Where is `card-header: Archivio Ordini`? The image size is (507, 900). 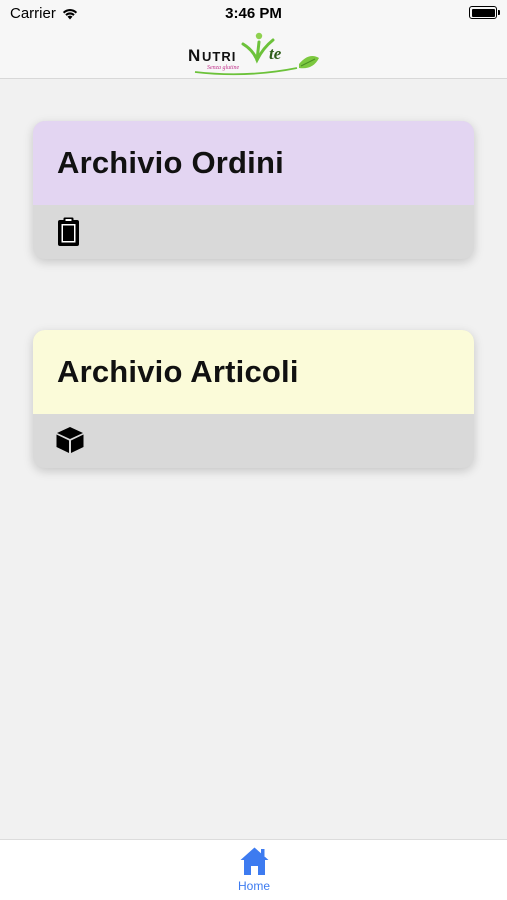 card-header: Archivio Ordini is located at coordinates (253, 163).